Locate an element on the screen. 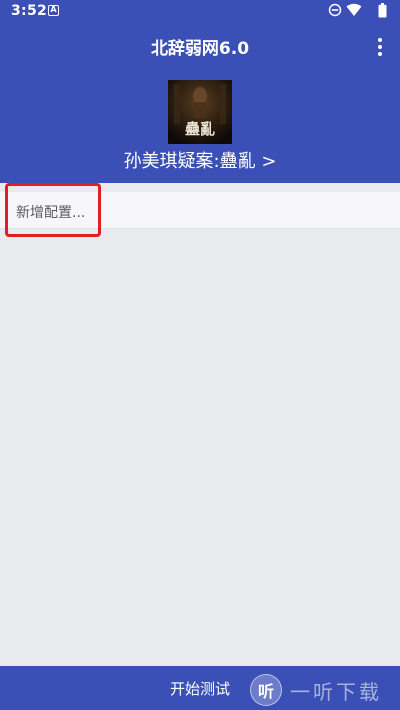 This screenshot has width=400, height=710. status-time: 3:52 is located at coordinates (29, 11).